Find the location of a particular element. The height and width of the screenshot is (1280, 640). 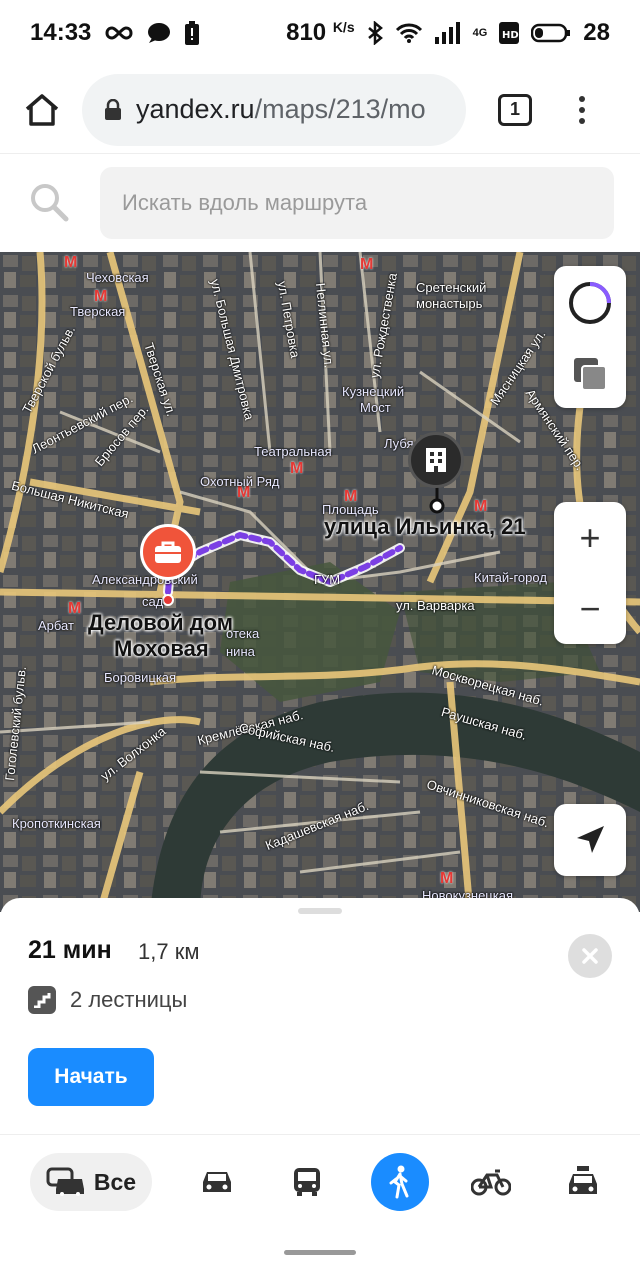

my-location-button is located at coordinates (590, 840).